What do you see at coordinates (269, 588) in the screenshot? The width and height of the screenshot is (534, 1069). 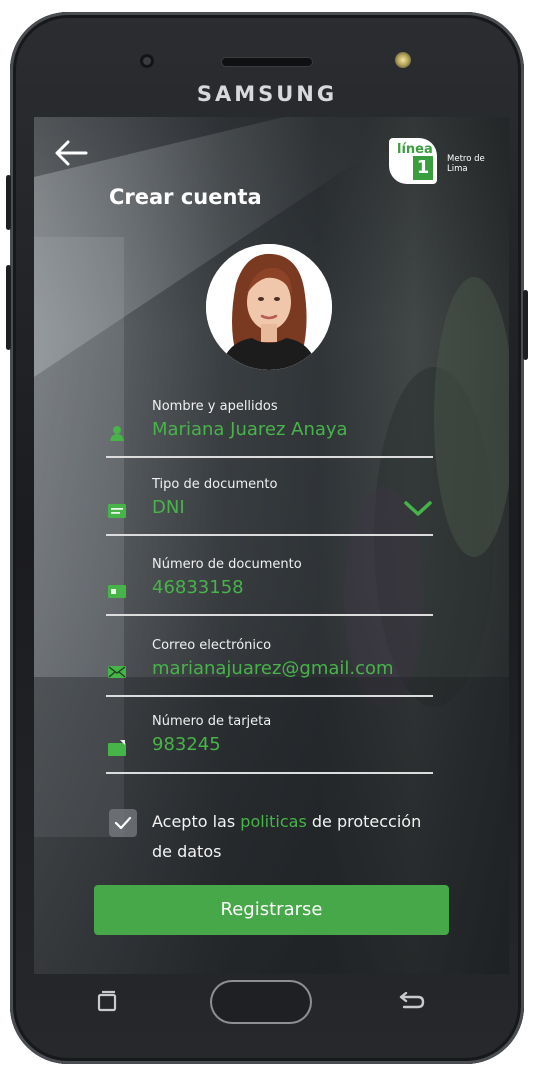 I see `document-number-field: Número de documento 46833158` at bounding box center [269, 588].